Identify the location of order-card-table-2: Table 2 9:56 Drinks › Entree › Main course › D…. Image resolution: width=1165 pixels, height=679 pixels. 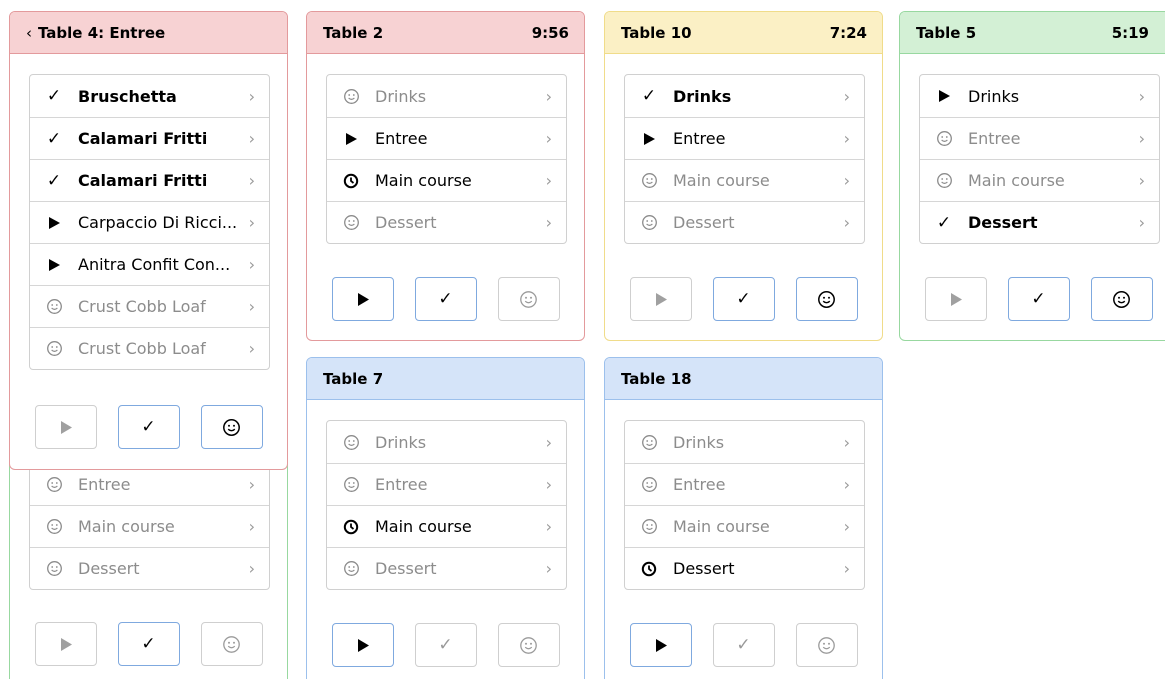
(445, 176).